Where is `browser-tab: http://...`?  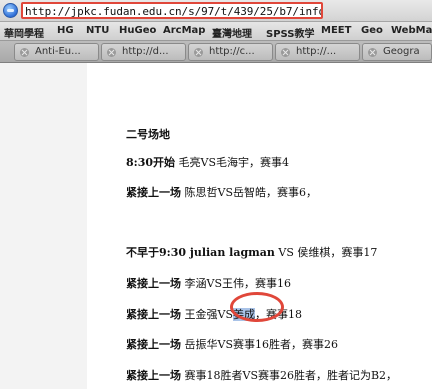
browser-tab: http://... is located at coordinates (317, 52).